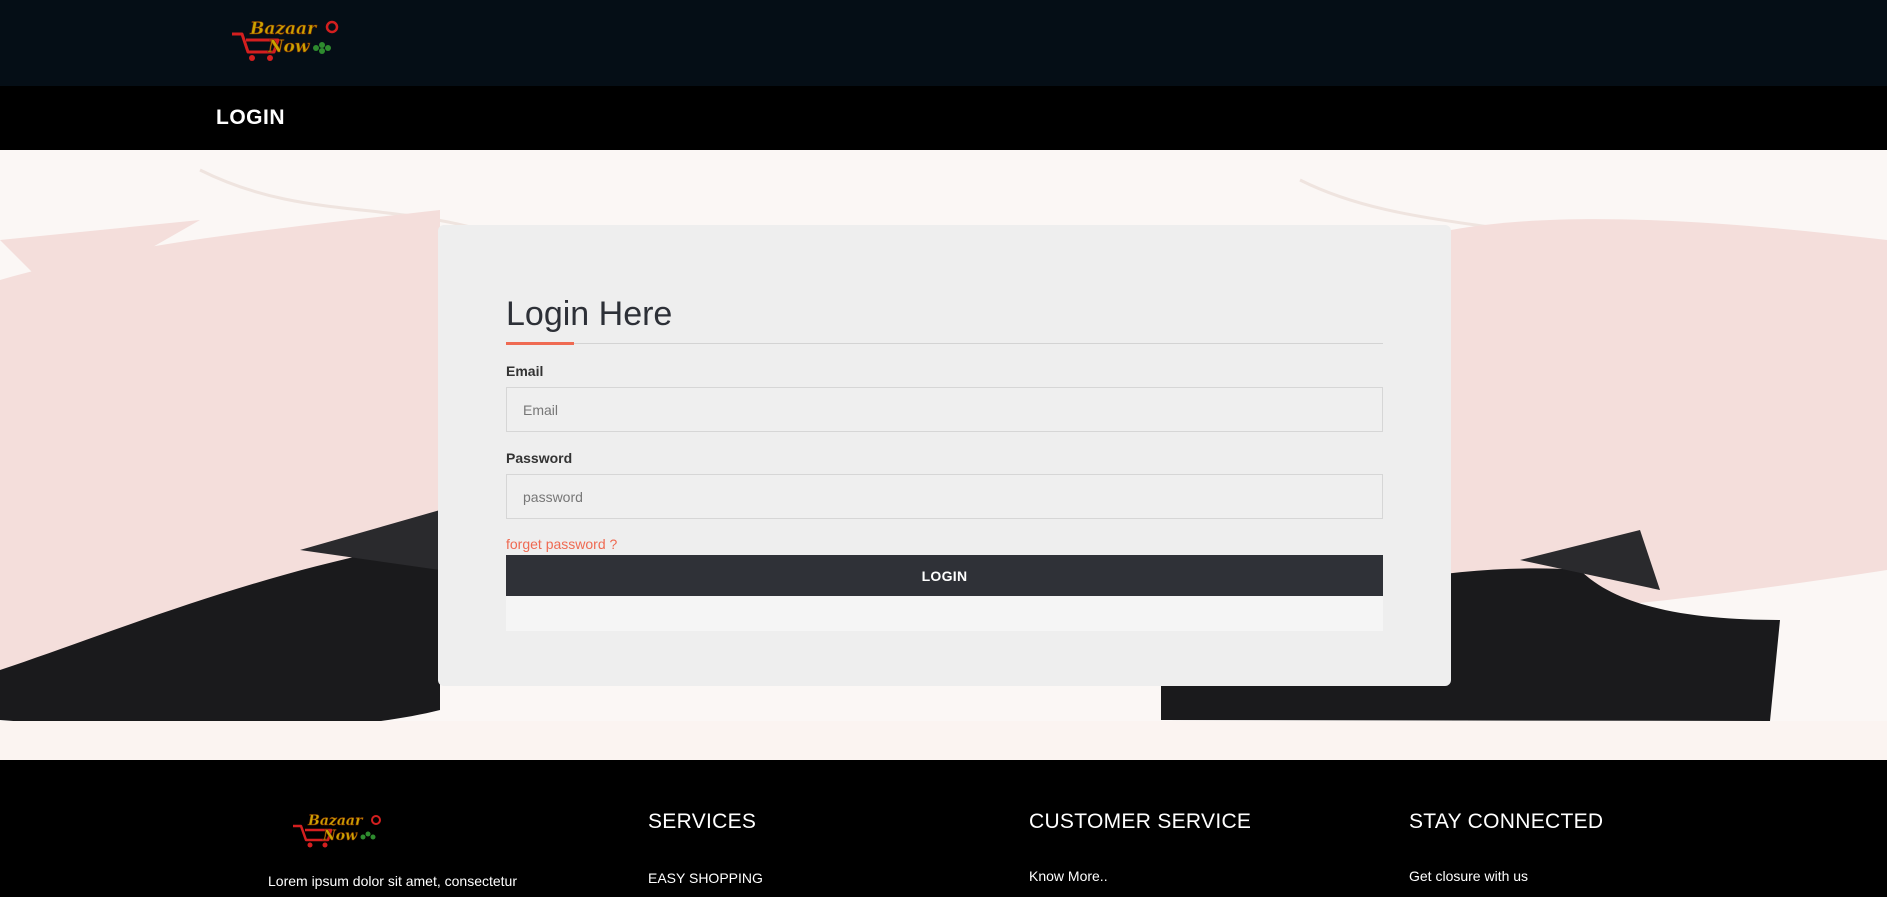 The height and width of the screenshot is (897, 1887). I want to click on password-input, so click(944, 496).